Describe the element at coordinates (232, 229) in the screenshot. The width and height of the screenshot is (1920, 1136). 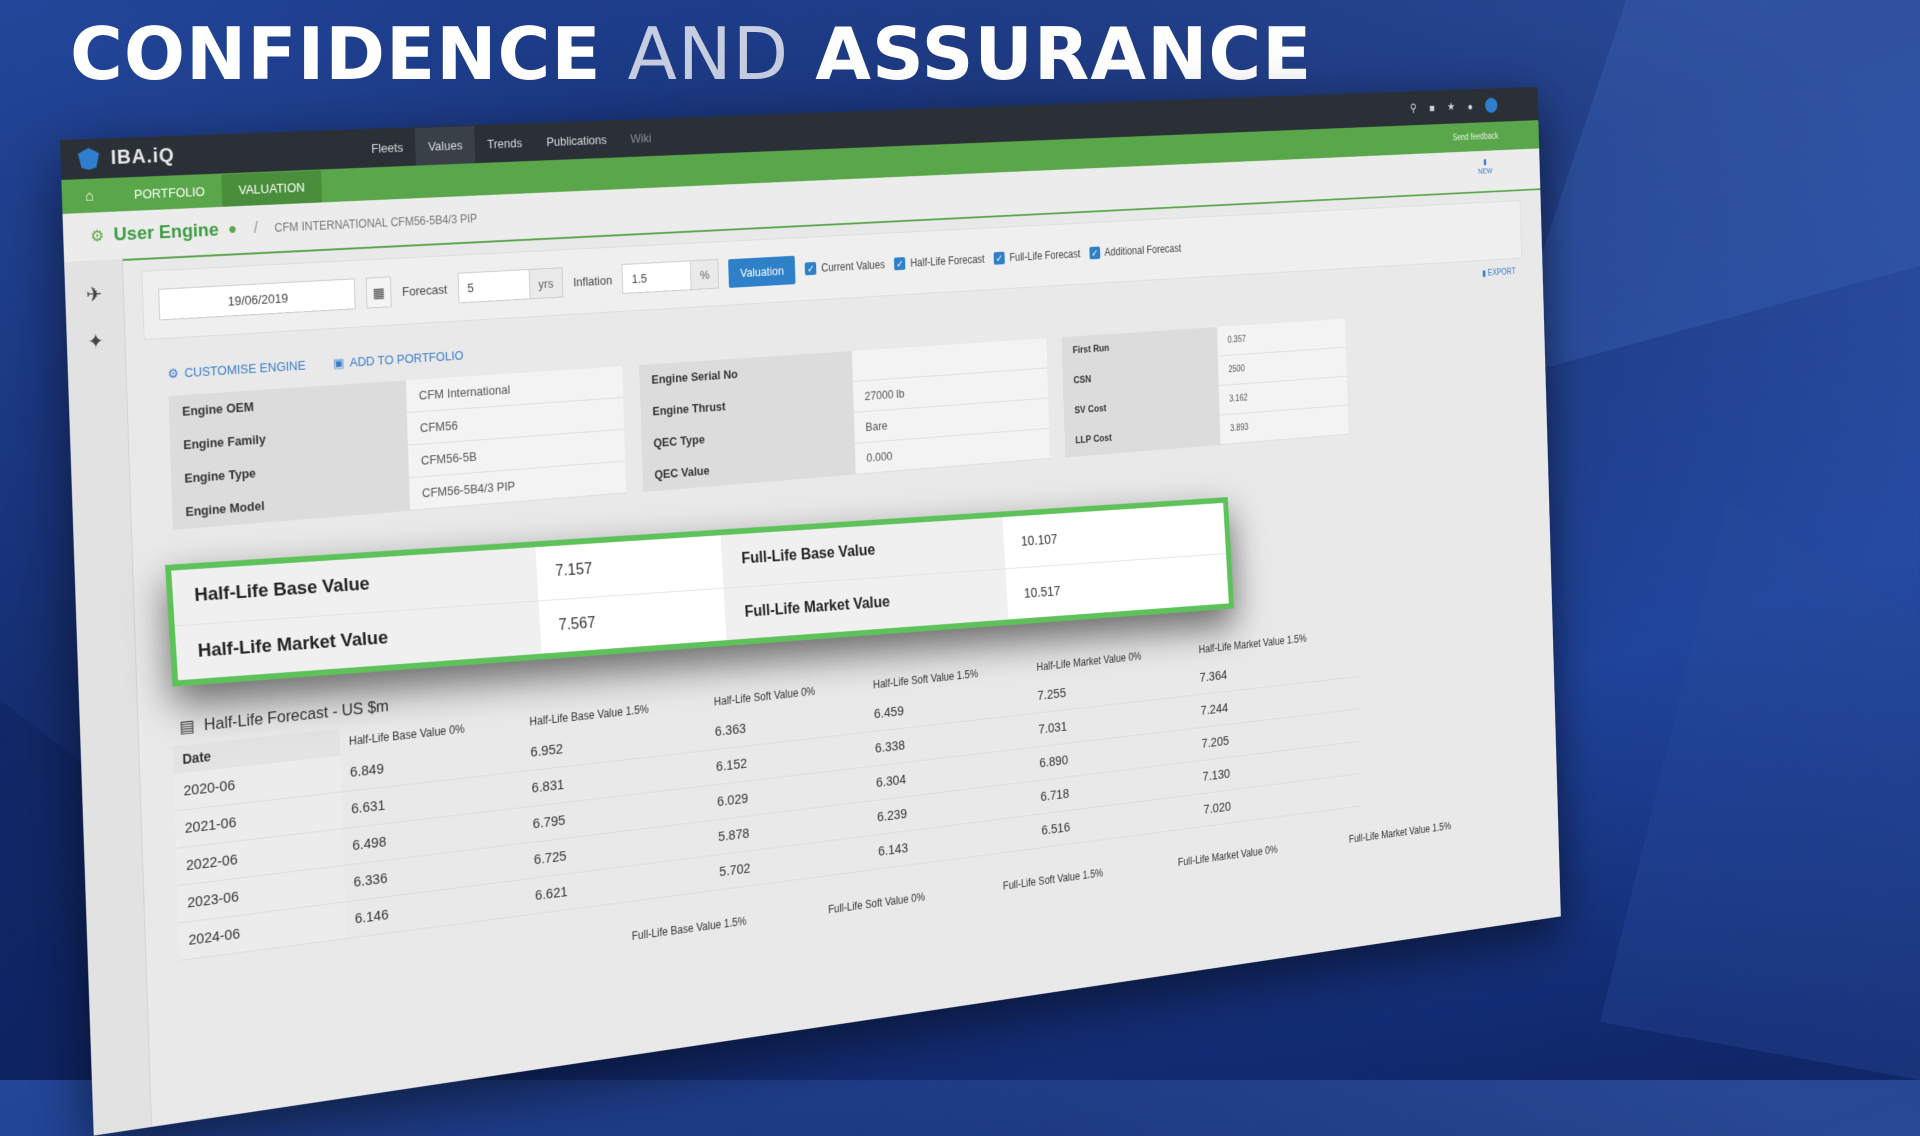
I see `user-icon: ●` at that location.